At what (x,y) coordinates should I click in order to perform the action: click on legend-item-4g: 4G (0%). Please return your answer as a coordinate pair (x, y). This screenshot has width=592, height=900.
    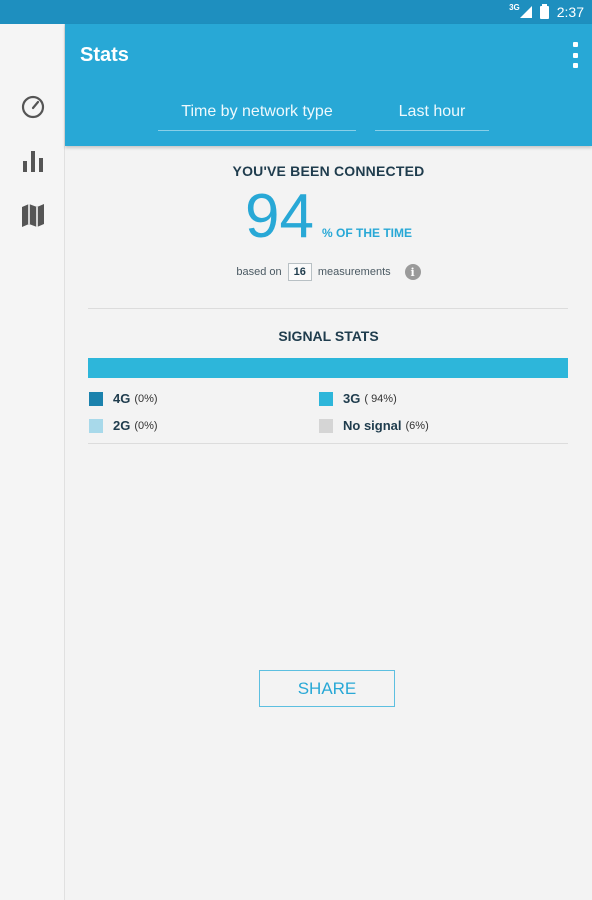
    Looking at the image, I should click on (123, 398).